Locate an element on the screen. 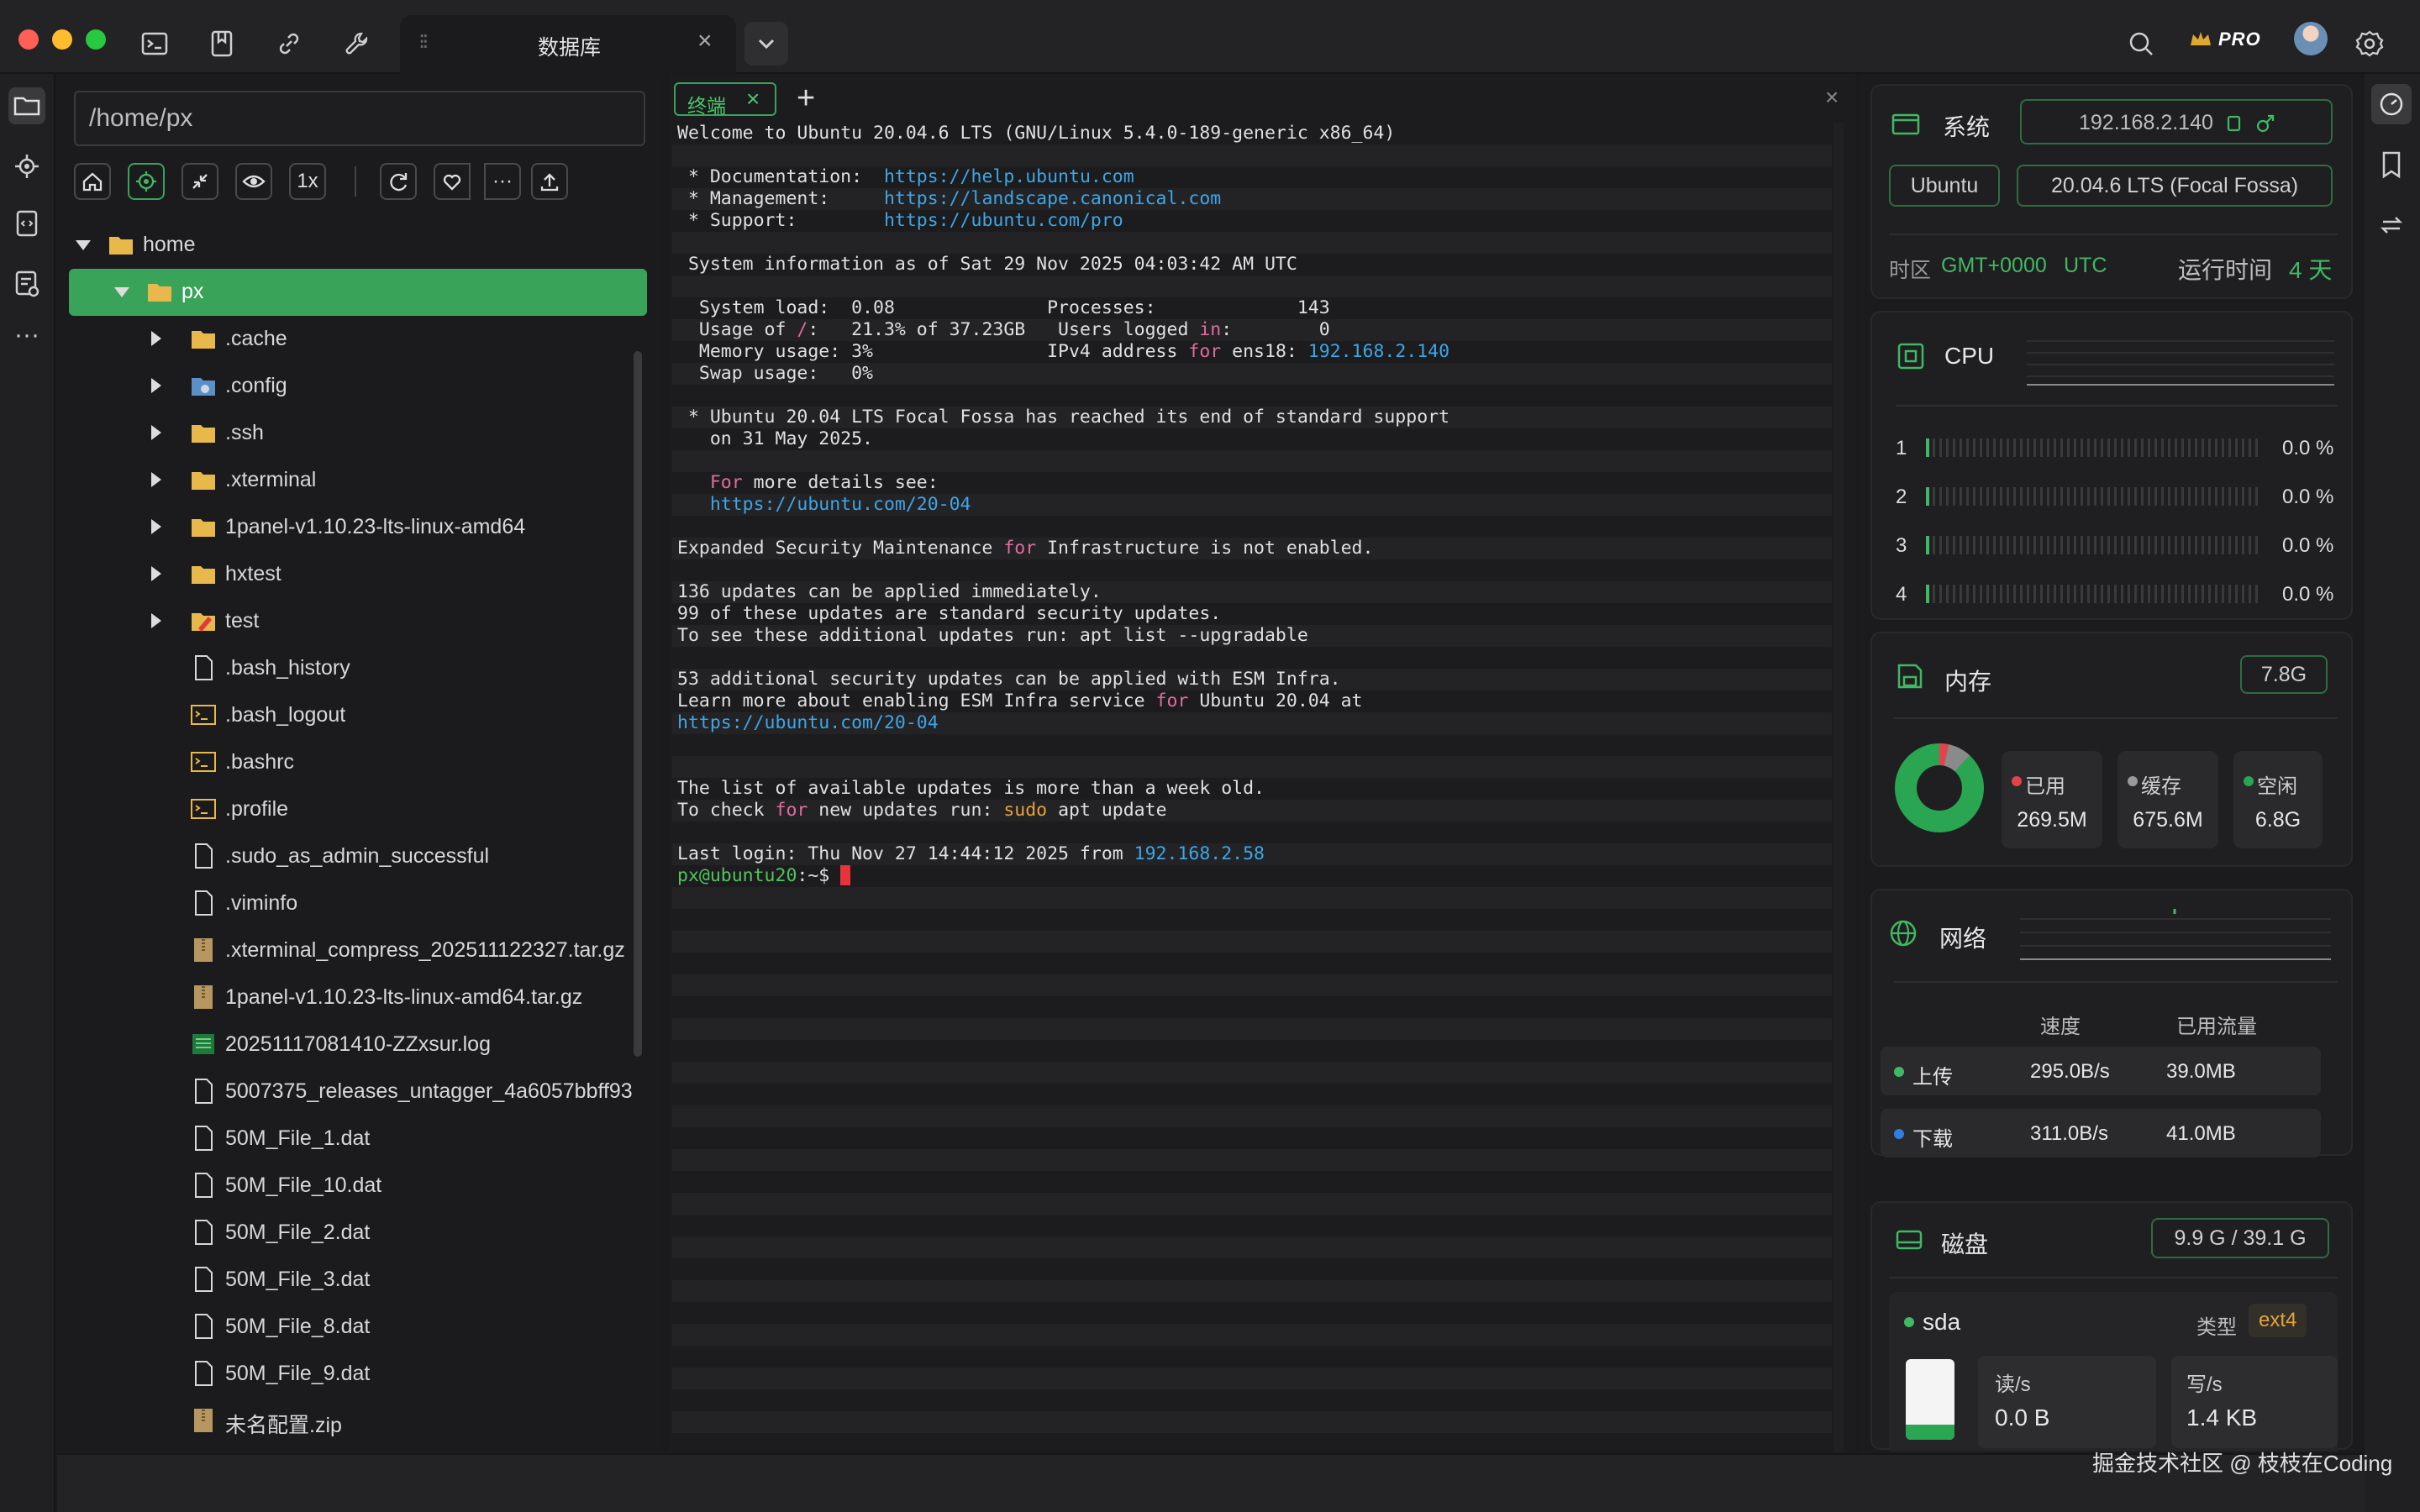 This screenshot has width=2420, height=1512. favorite-button is located at coordinates (452, 181).